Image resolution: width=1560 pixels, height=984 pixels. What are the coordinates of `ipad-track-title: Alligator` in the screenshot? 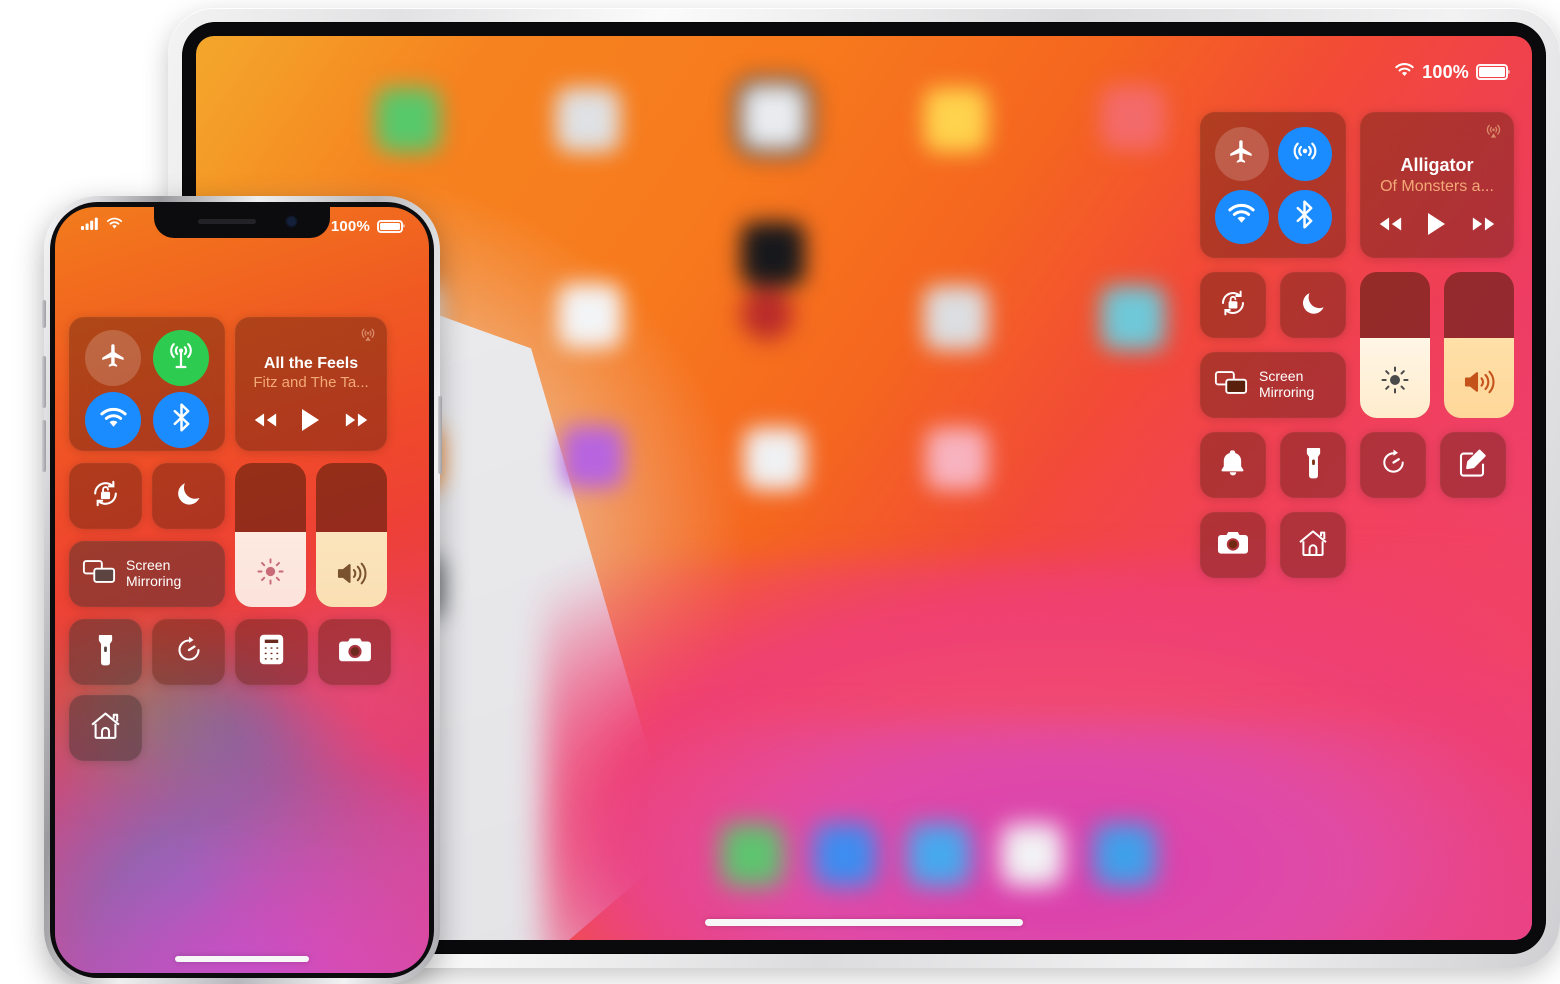 It's located at (1437, 165).